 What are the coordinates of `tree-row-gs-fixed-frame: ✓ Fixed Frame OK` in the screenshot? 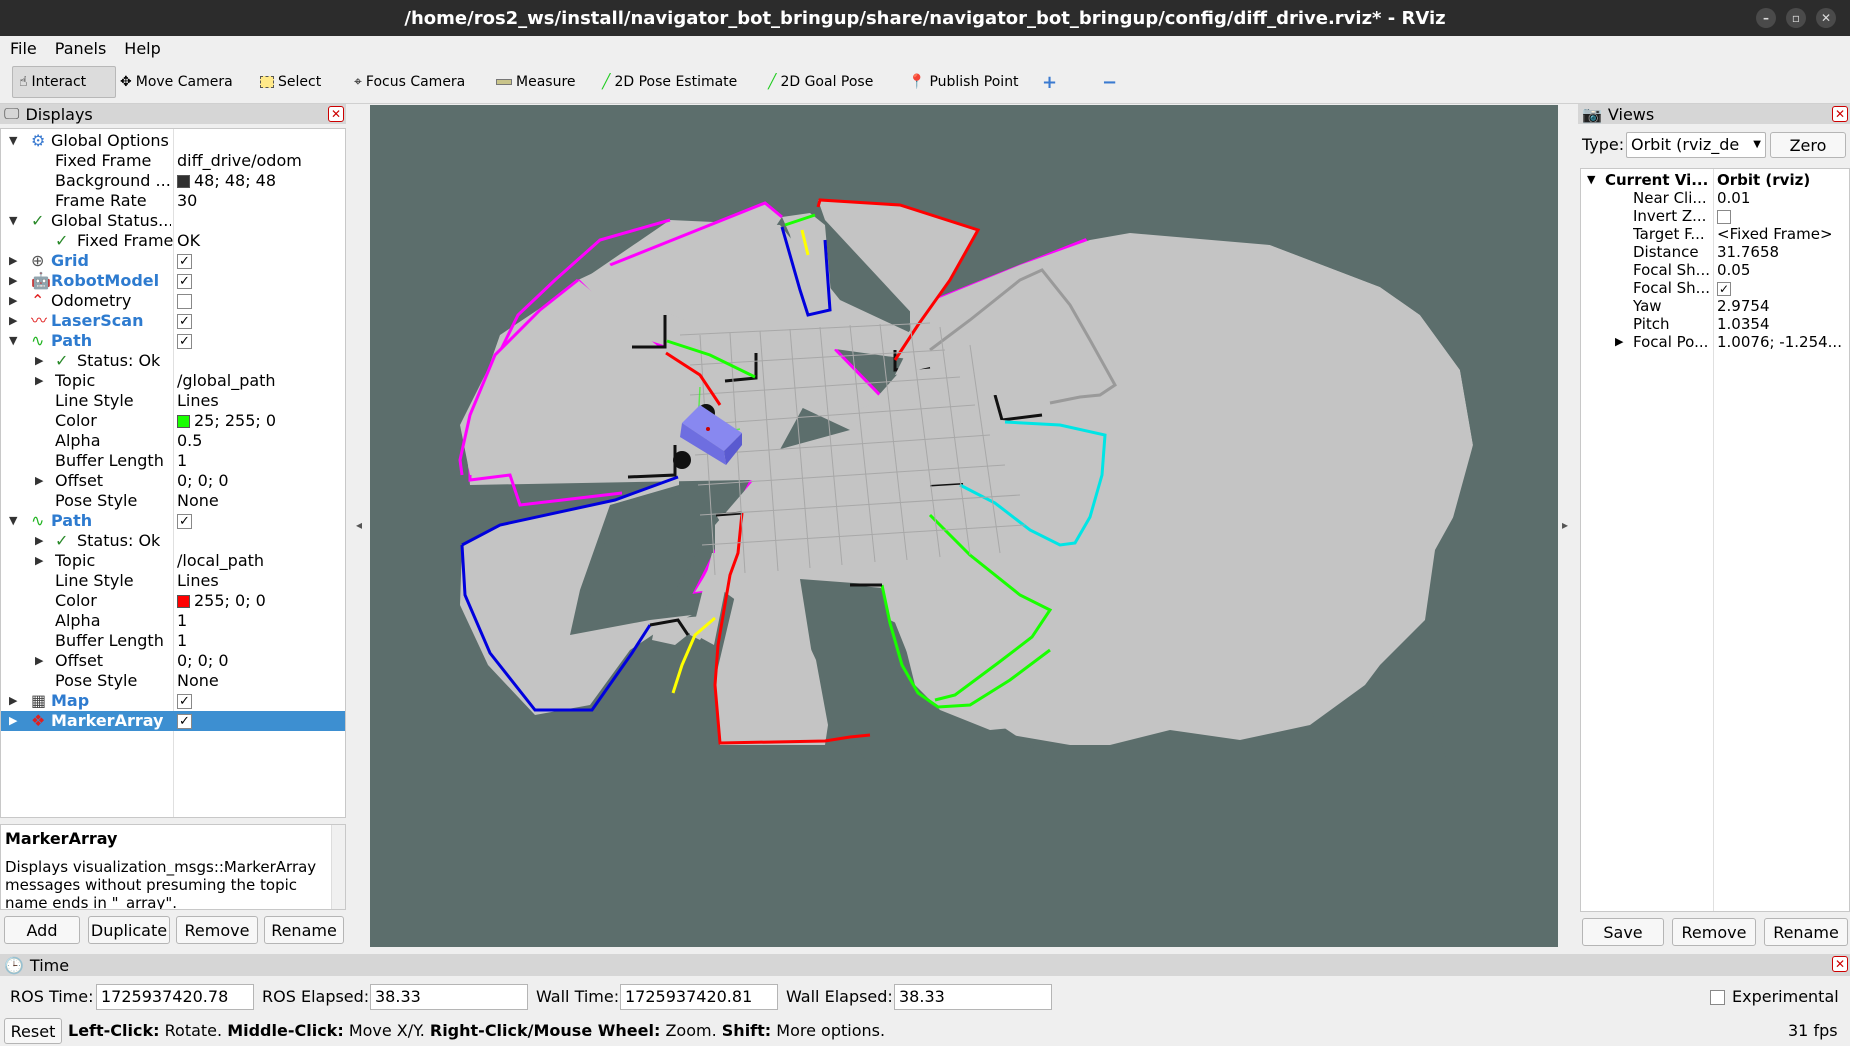 It's located at (173, 241).